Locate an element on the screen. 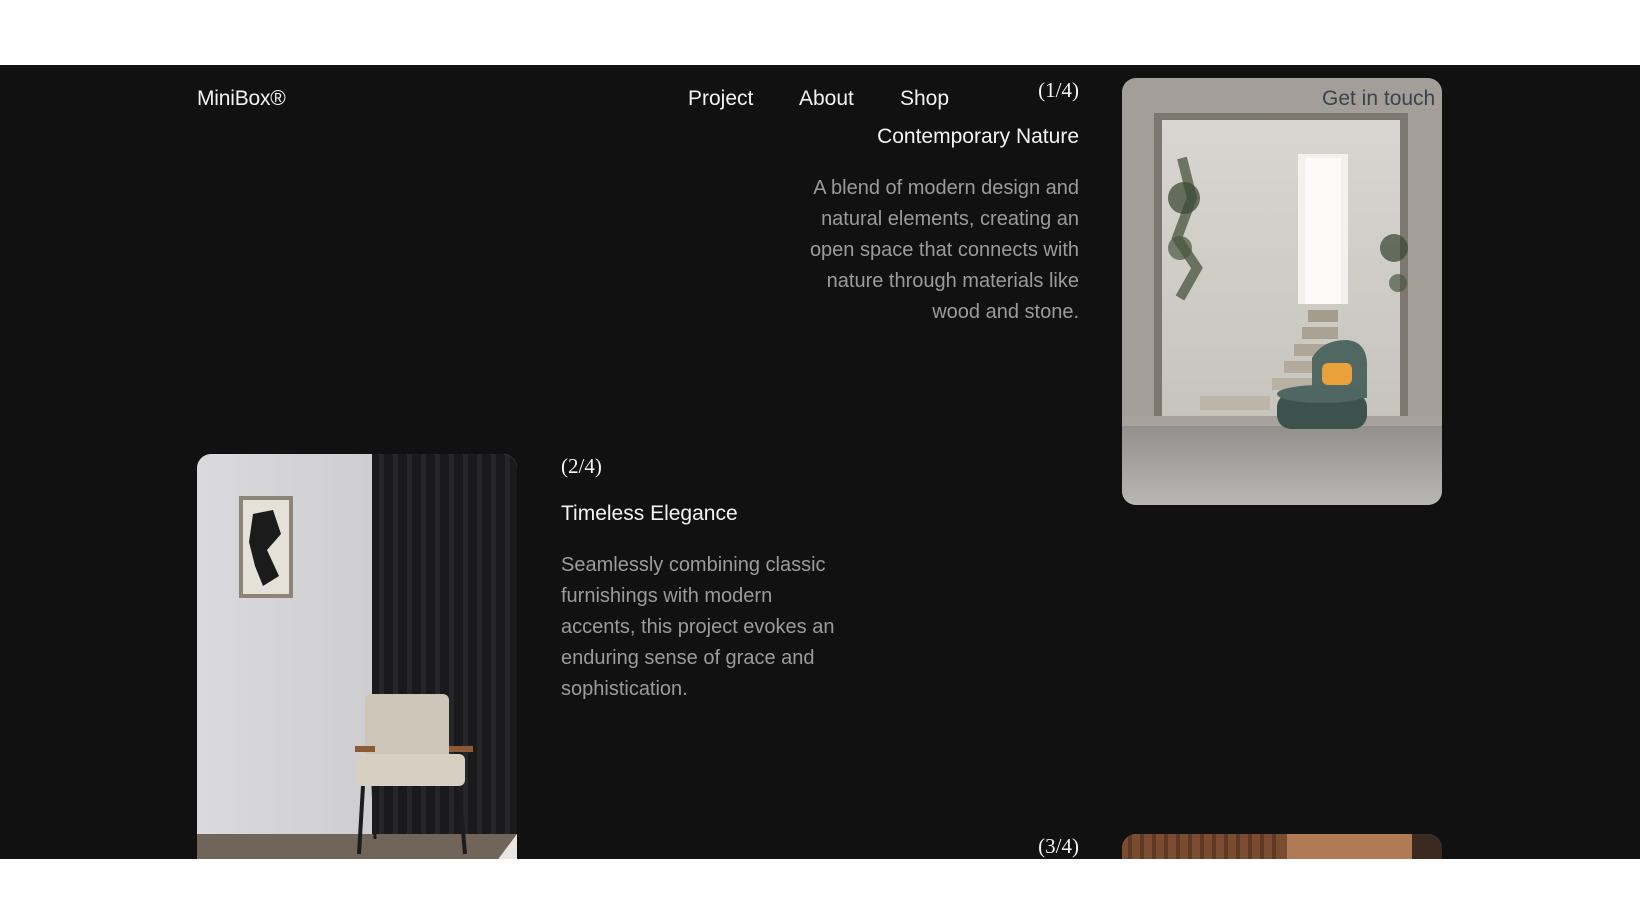 This screenshot has width=1640, height=924. get-in-touch-link: Get in touch is located at coordinates (1378, 99).